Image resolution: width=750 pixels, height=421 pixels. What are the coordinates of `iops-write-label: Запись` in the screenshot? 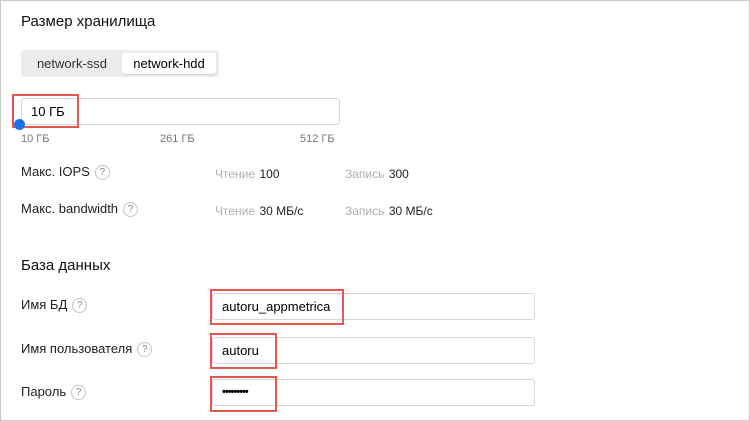 It's located at (365, 174).